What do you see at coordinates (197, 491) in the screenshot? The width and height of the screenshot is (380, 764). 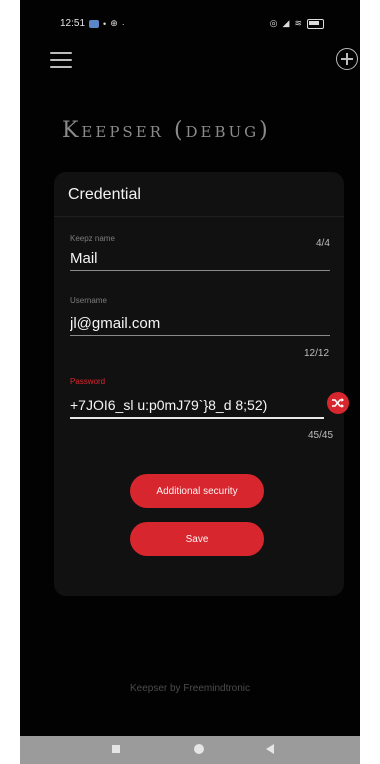 I see `additional-security-button: Additional security` at bounding box center [197, 491].